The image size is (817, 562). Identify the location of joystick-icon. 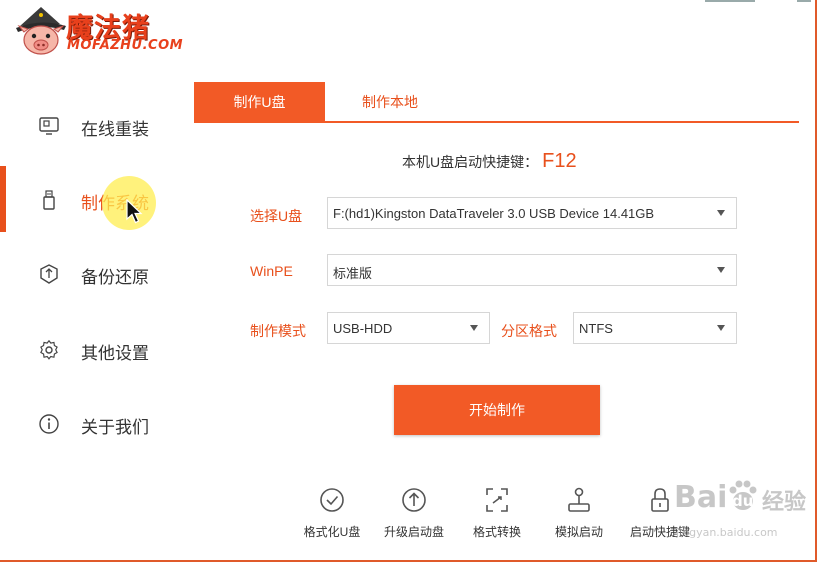
(579, 499).